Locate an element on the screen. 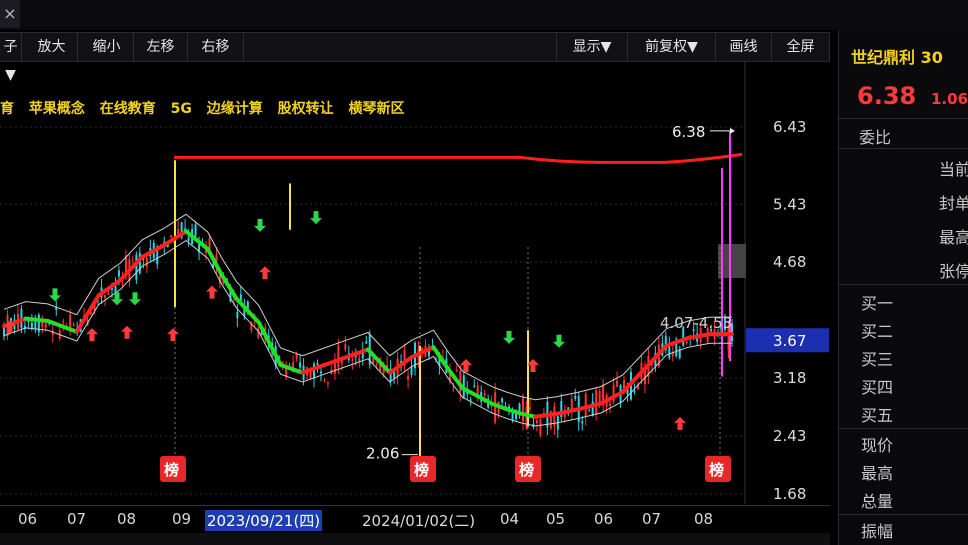  move-right-button: 右移 is located at coordinates (216, 47).